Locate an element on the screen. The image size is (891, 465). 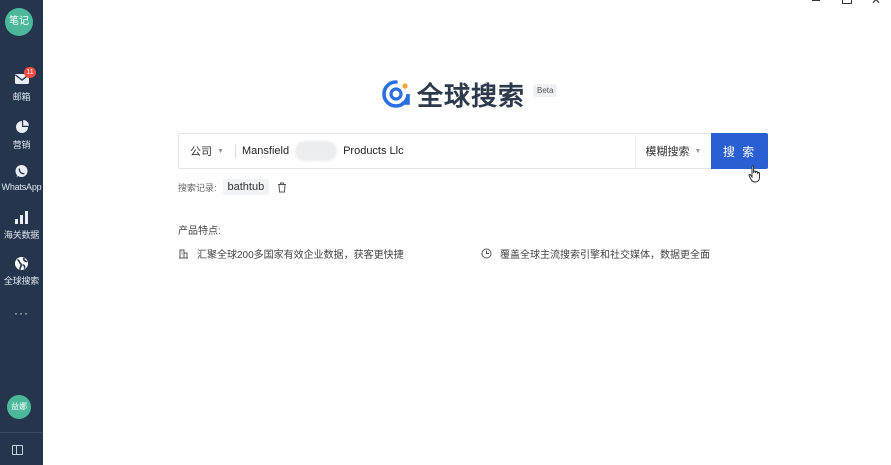
close-icon: ✕ is located at coordinates (876, 4).